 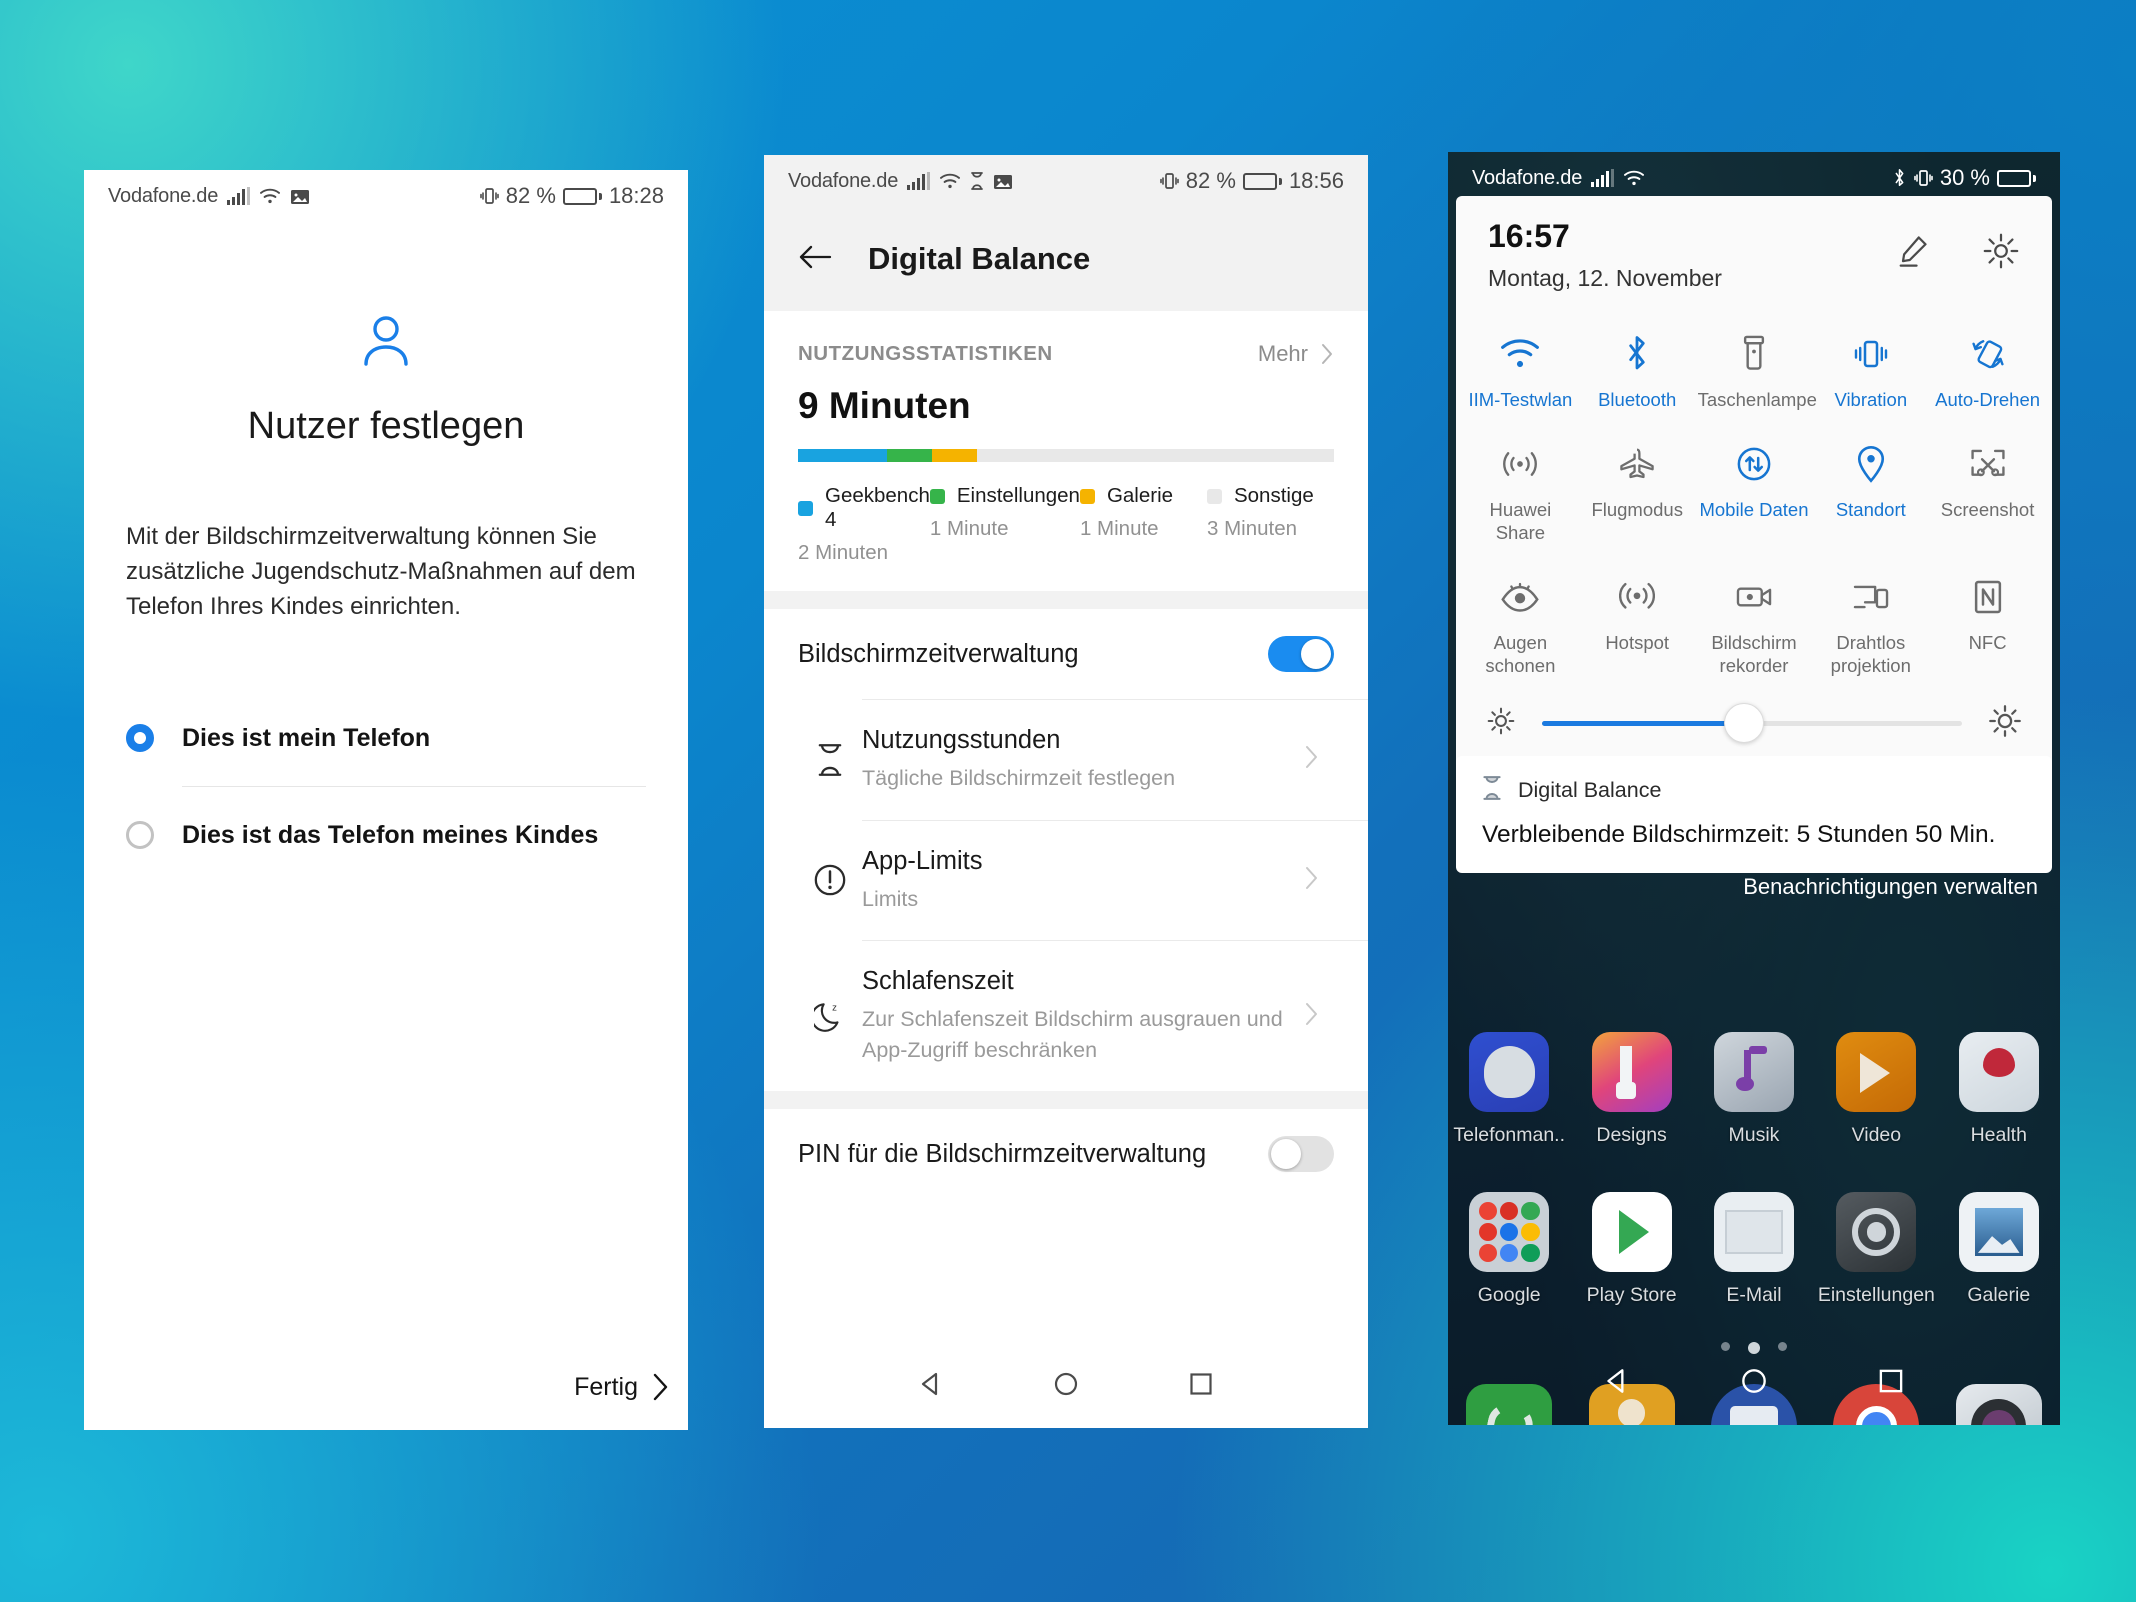 I want to click on home-app-einstellungen: Einstellungen, so click(x=1876, y=1249).